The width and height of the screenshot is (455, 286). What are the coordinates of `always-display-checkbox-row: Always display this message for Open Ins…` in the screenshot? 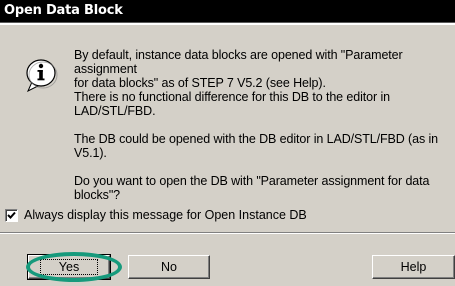 It's located at (156, 215).